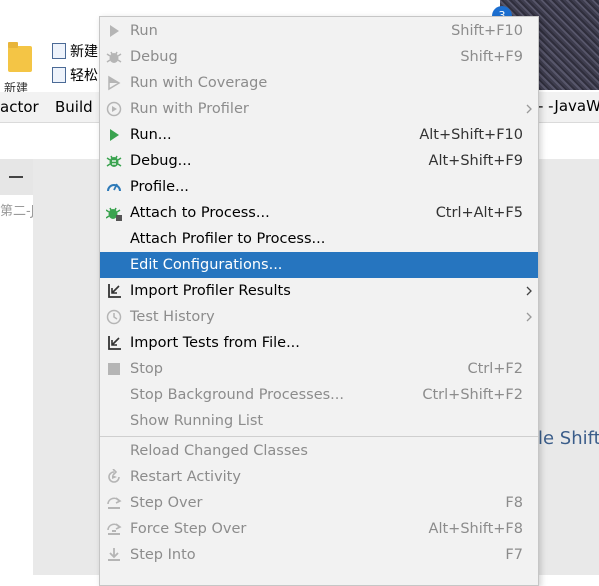  What do you see at coordinates (319, 213) in the screenshot?
I see `menu-item-attach-to-process: Attach to Process... Ctrl+Alt+F5` at bounding box center [319, 213].